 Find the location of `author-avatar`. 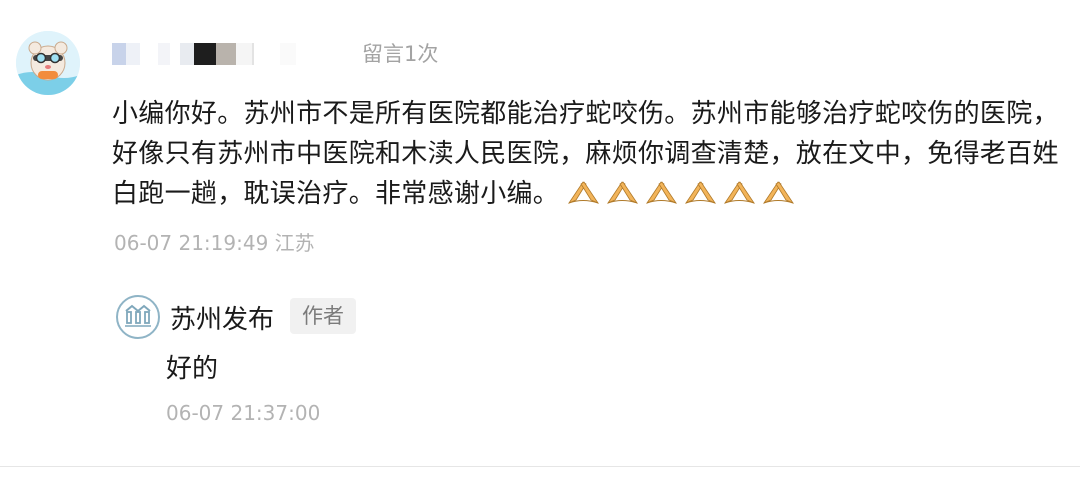

author-avatar is located at coordinates (138, 317).